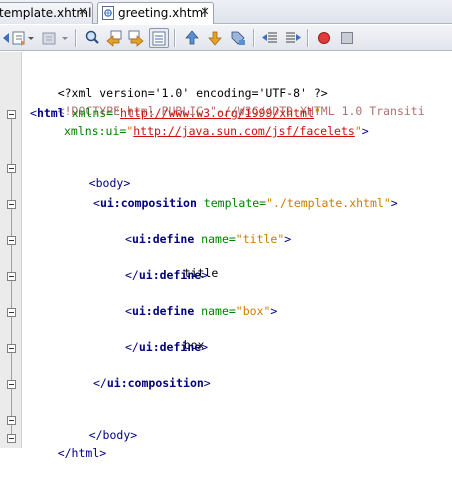  I want to click on code-line-10: <ui:define name="box">, so click(201, 311).